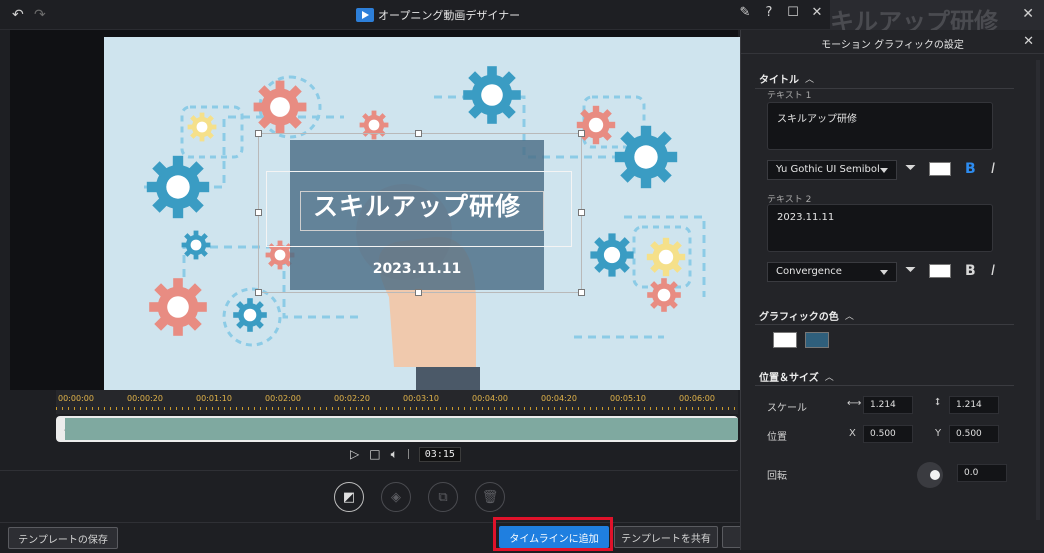 The width and height of the screenshot is (1044, 553). I want to click on font-name: Convergence, so click(809, 271).